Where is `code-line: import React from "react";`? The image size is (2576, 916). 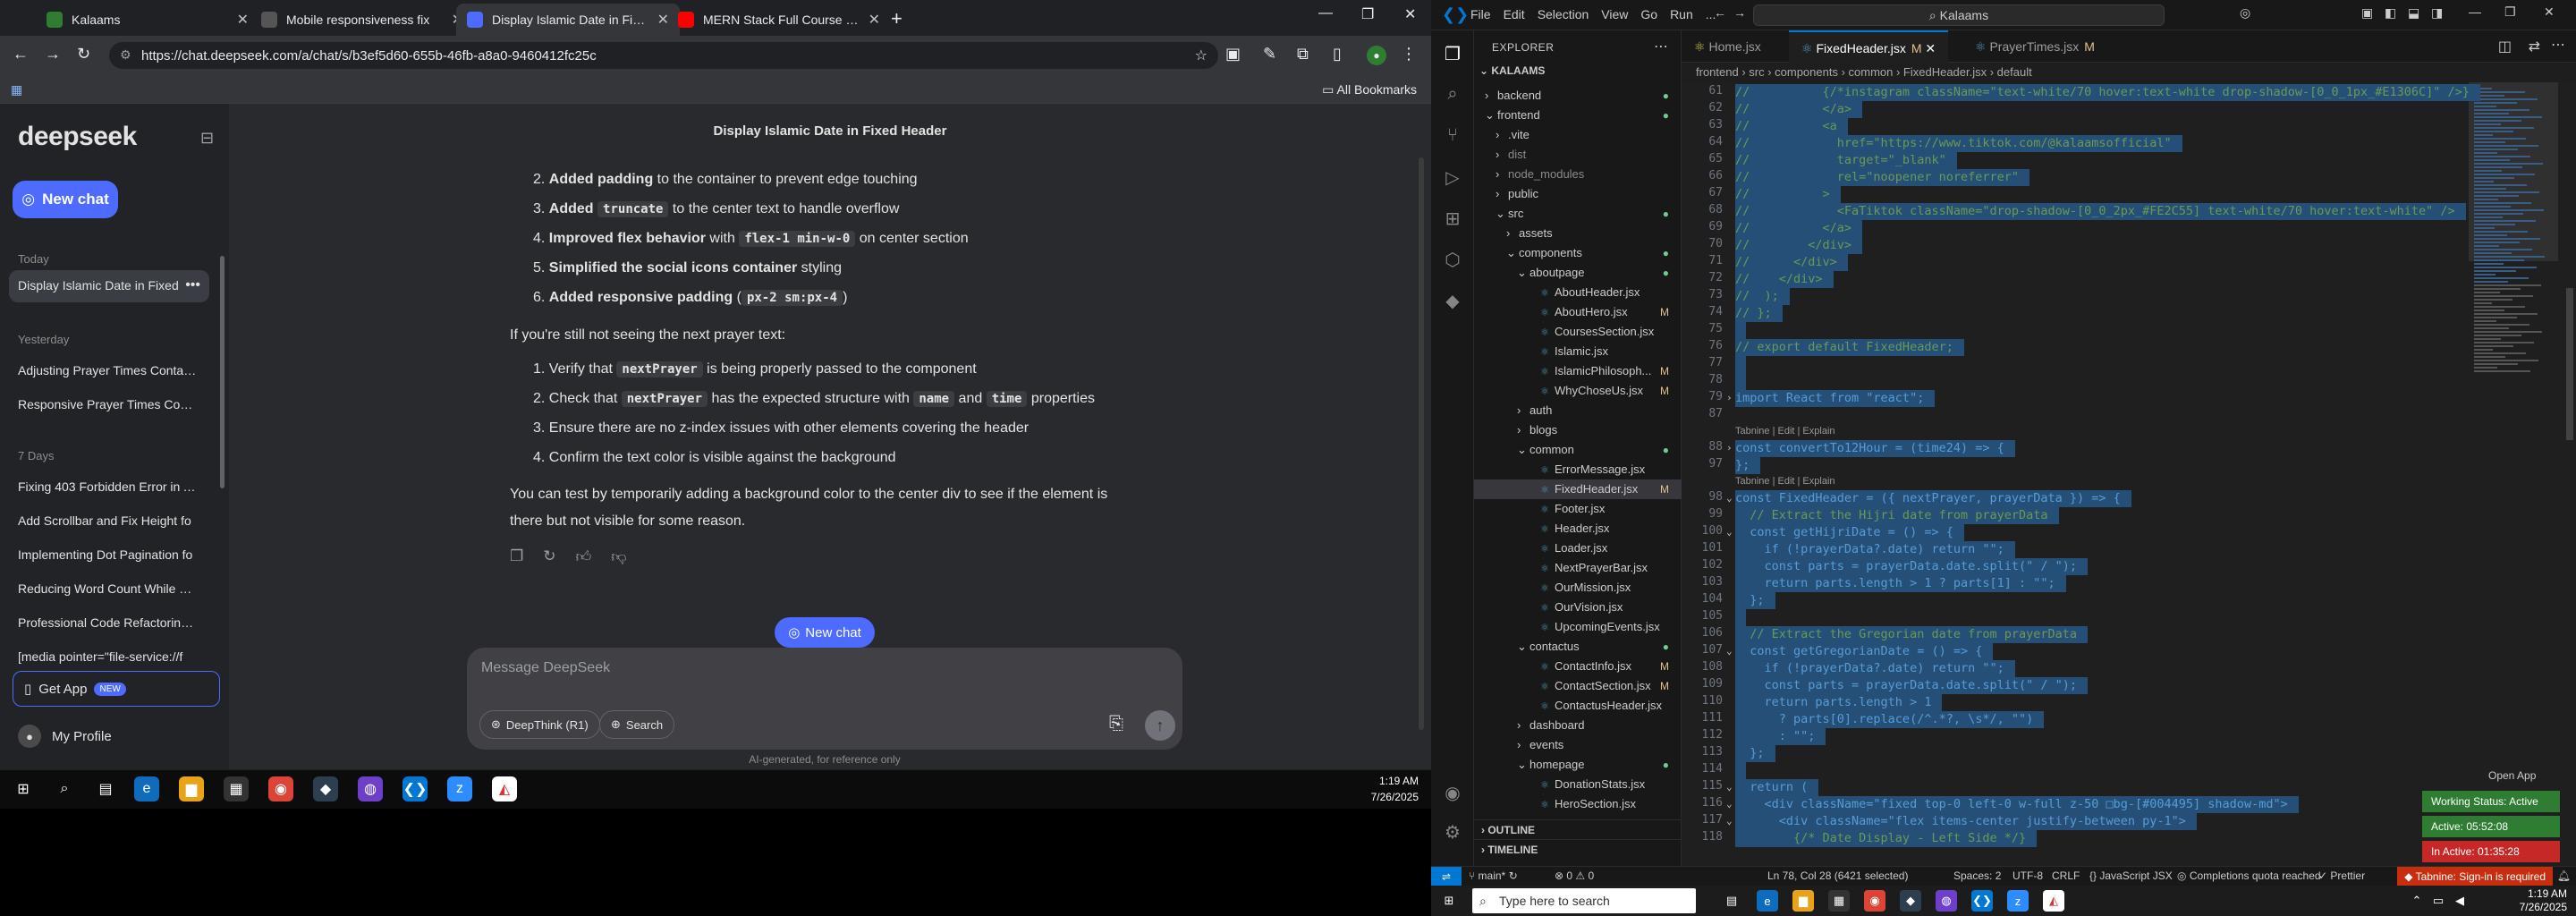
code-line: import React from "react"; is located at coordinates (1835, 398).